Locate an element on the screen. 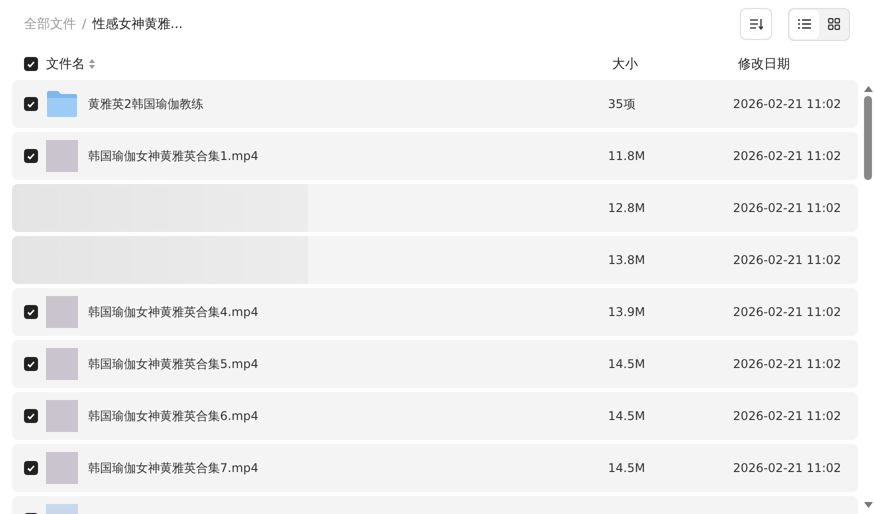 This screenshot has width=874, height=514. list-view-button is located at coordinates (804, 24).